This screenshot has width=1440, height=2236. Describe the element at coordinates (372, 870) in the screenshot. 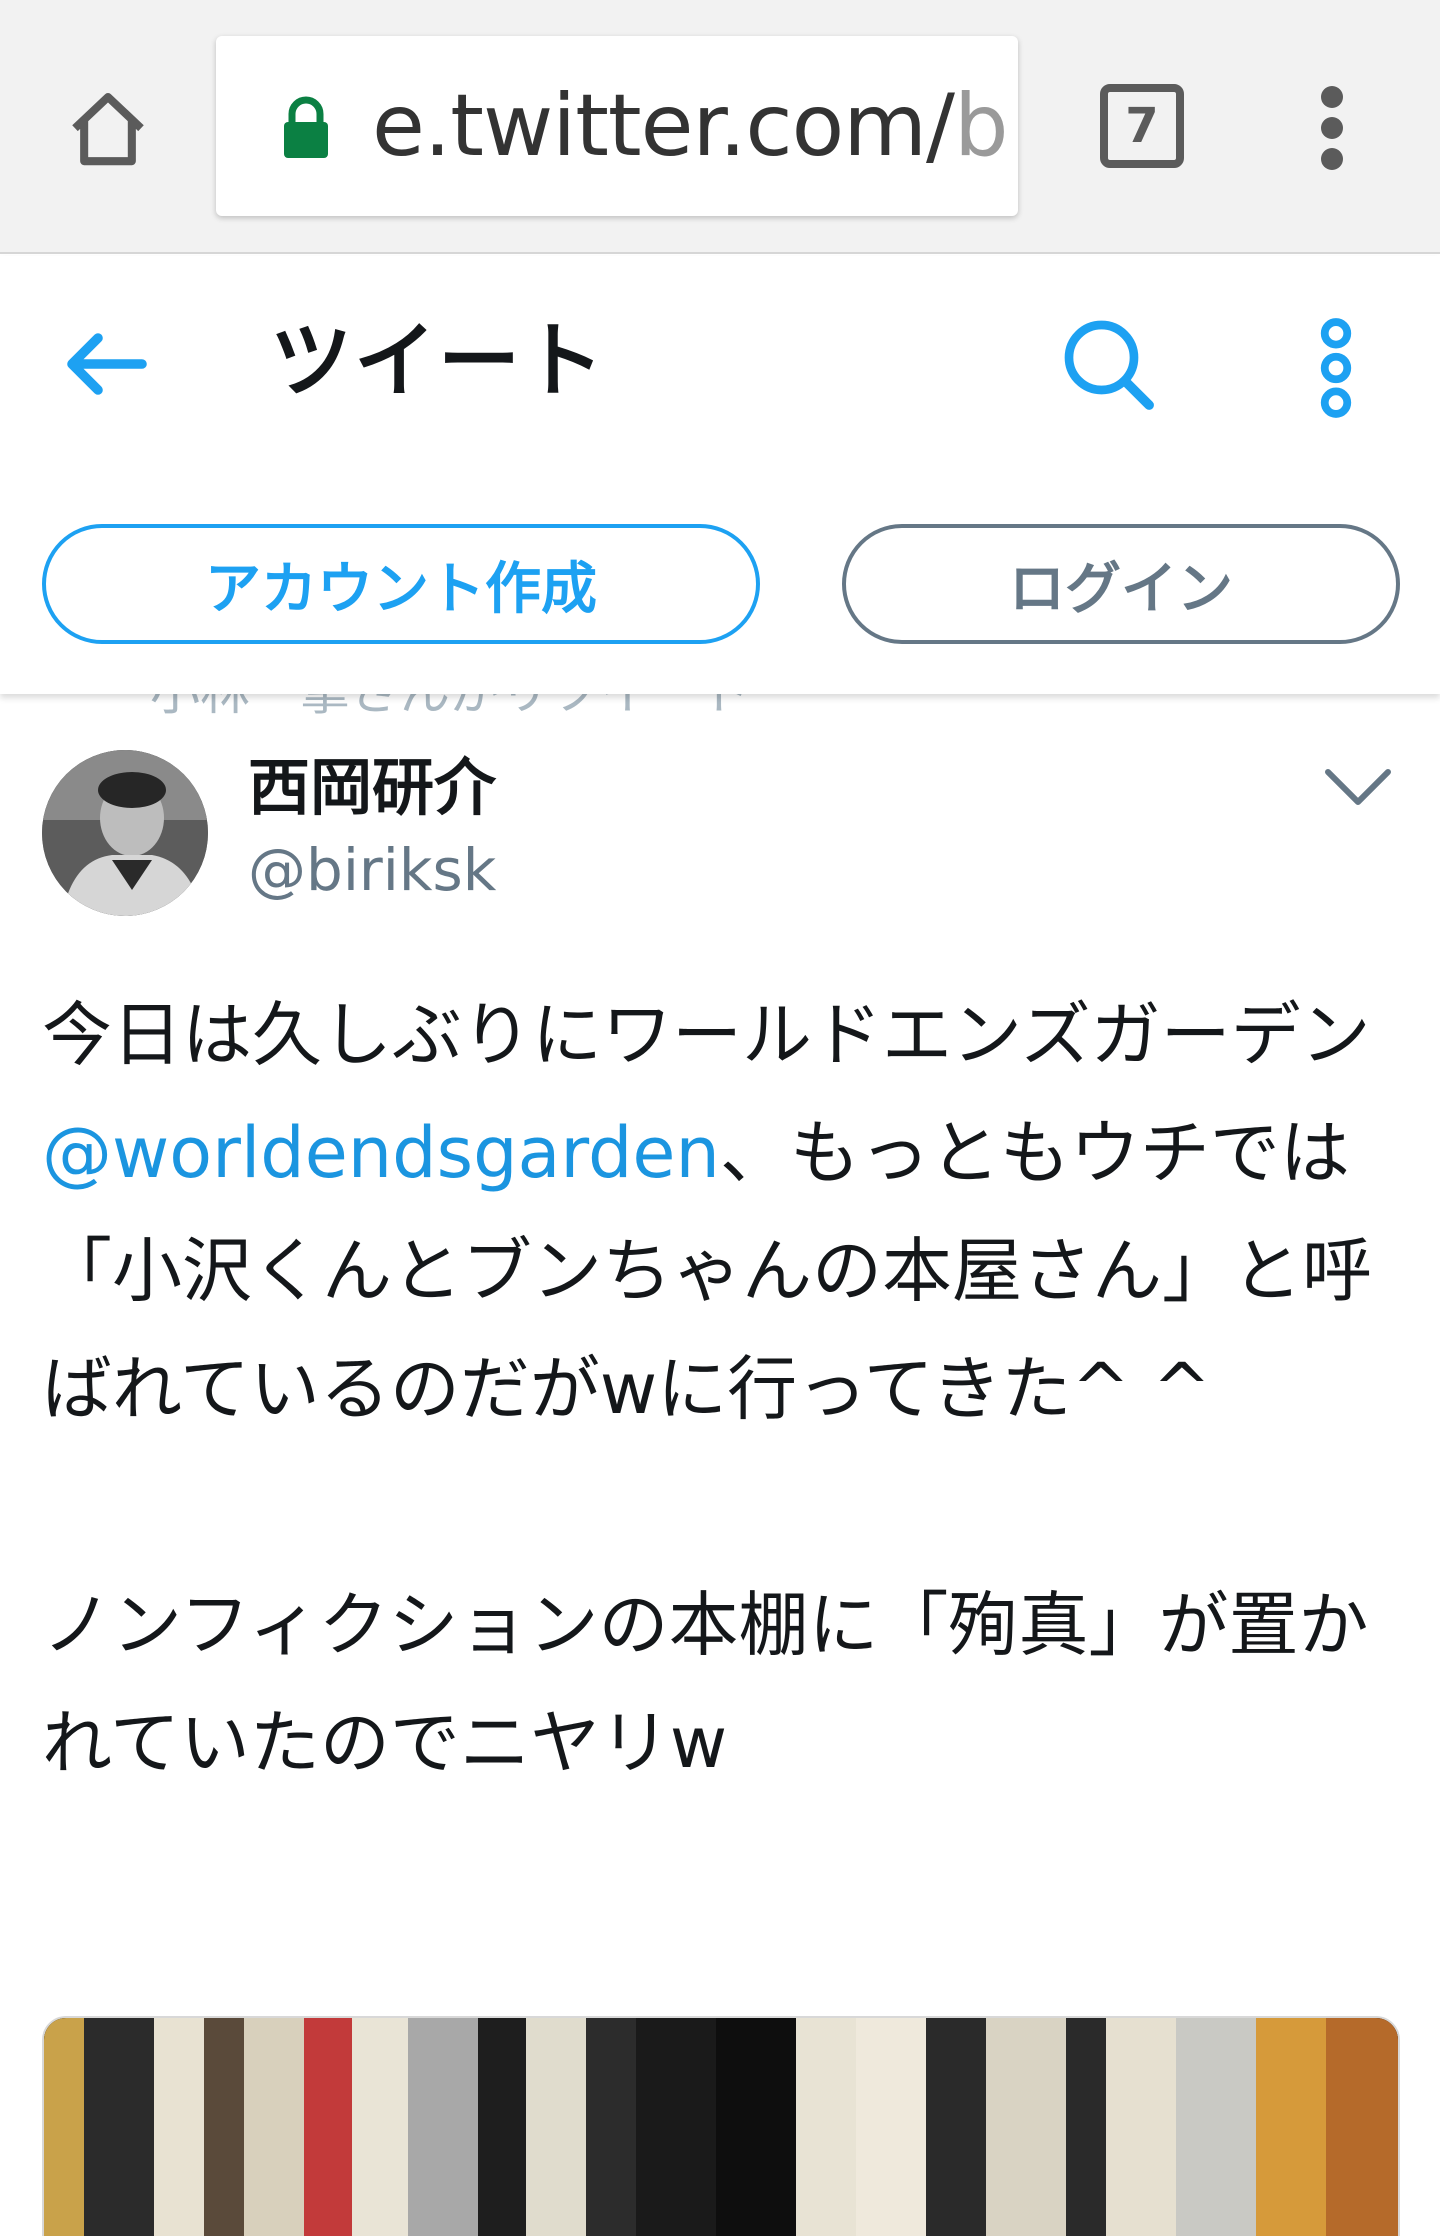

I see `author-handle: @biriksk` at that location.